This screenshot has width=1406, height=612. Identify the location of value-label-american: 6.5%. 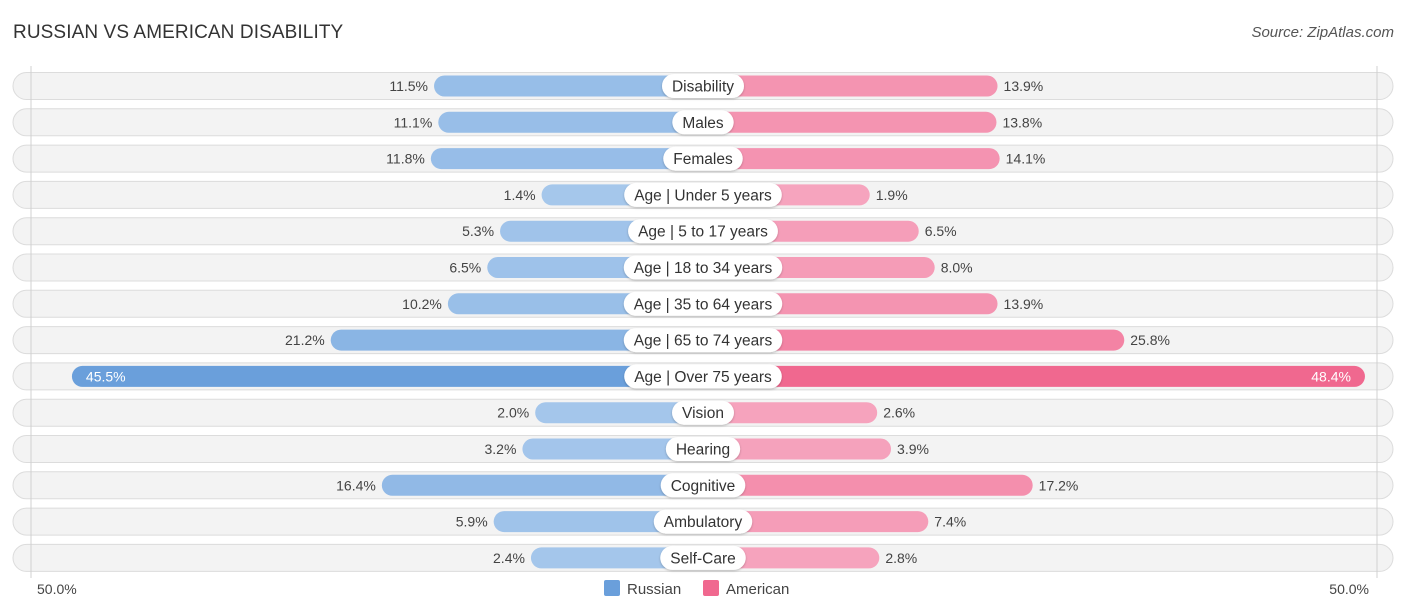
(941, 231).